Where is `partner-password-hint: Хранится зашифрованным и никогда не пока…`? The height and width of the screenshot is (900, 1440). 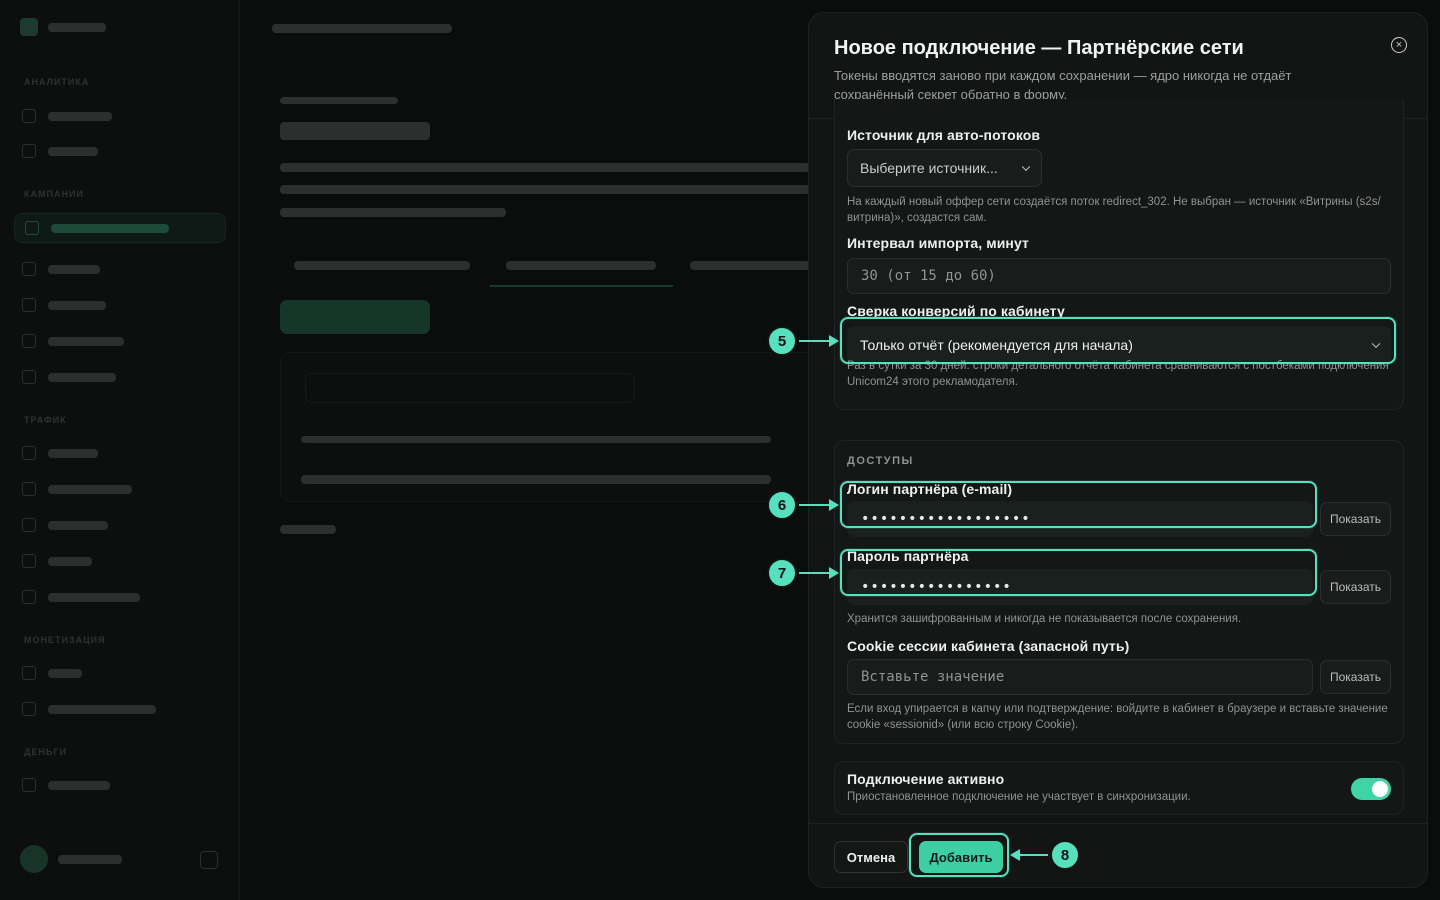 partner-password-hint: Хранится зашифрованным и никогда не пока… is located at coordinates (1044, 619).